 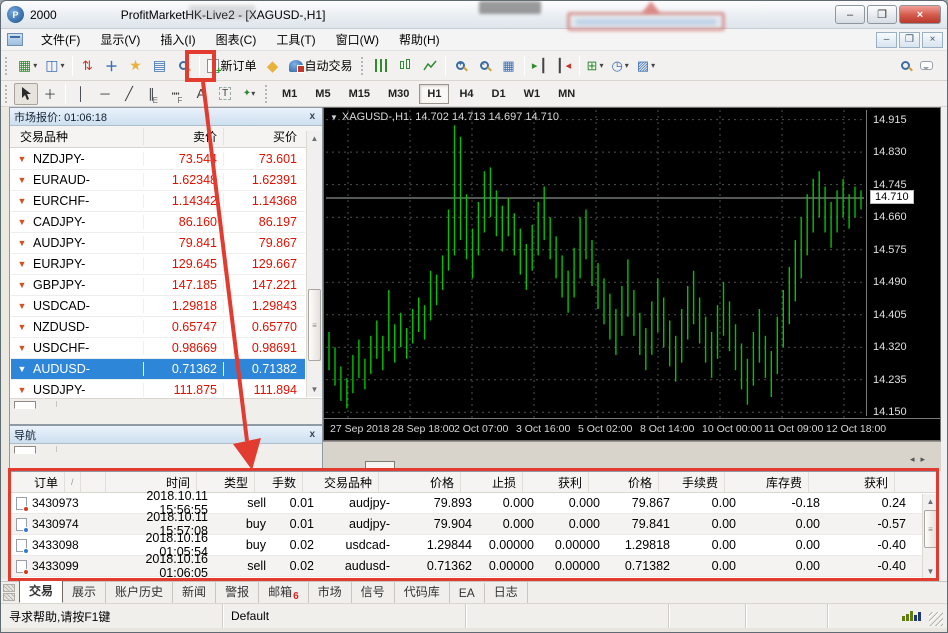 I want to click on menu-item: 工具(T), so click(x=295, y=40).